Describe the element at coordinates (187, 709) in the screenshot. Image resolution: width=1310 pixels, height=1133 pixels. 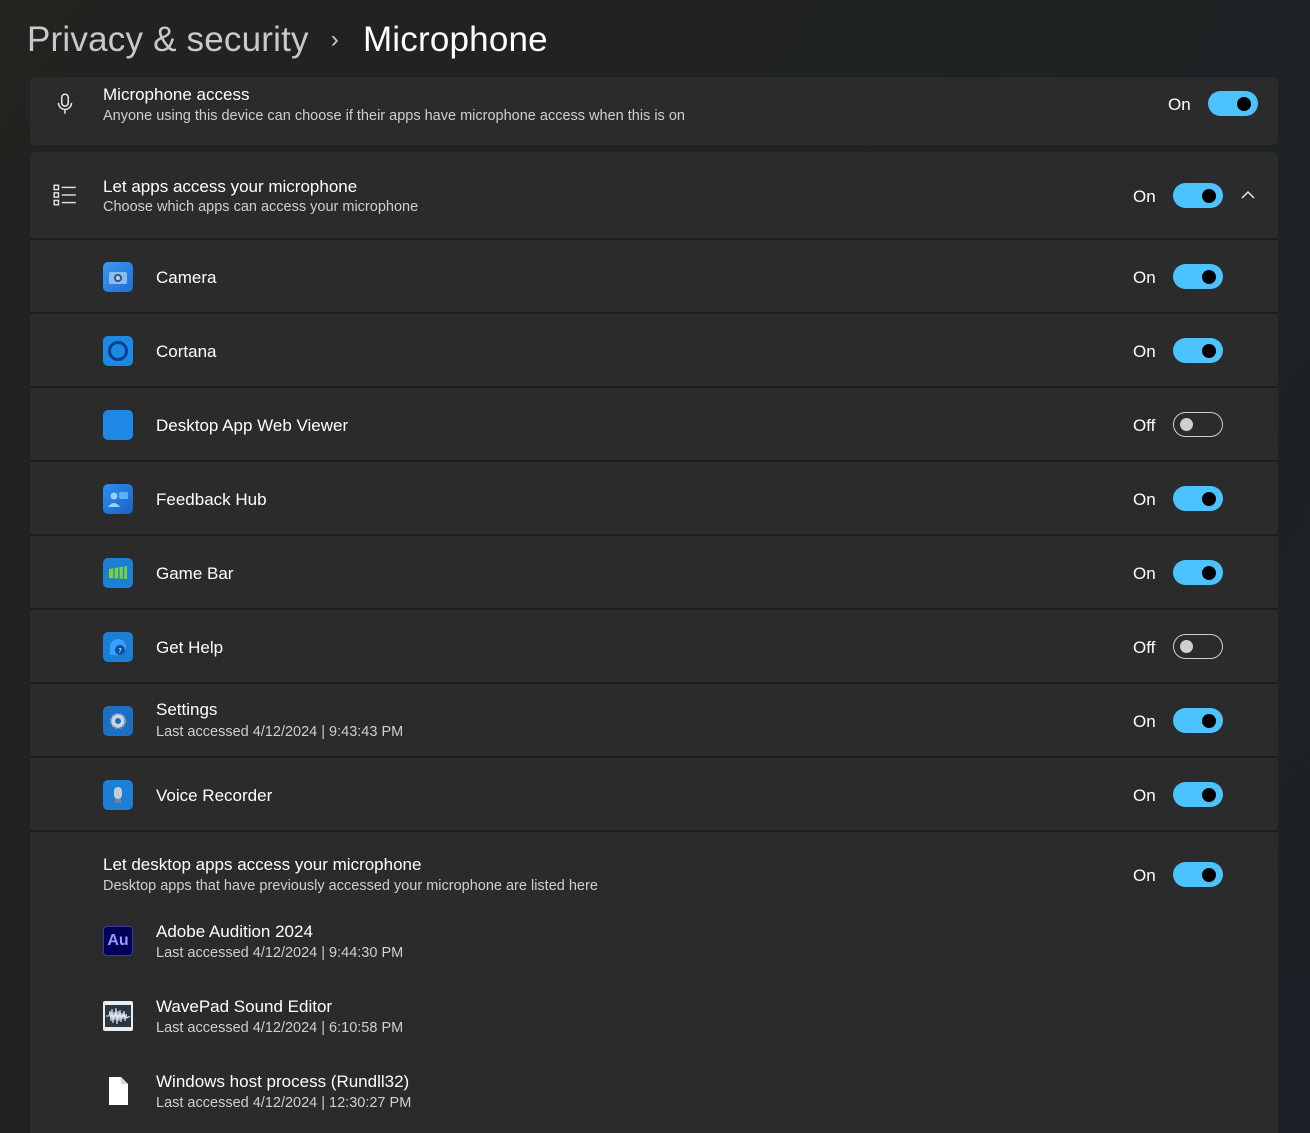
I see `app-name: Settings` at that location.